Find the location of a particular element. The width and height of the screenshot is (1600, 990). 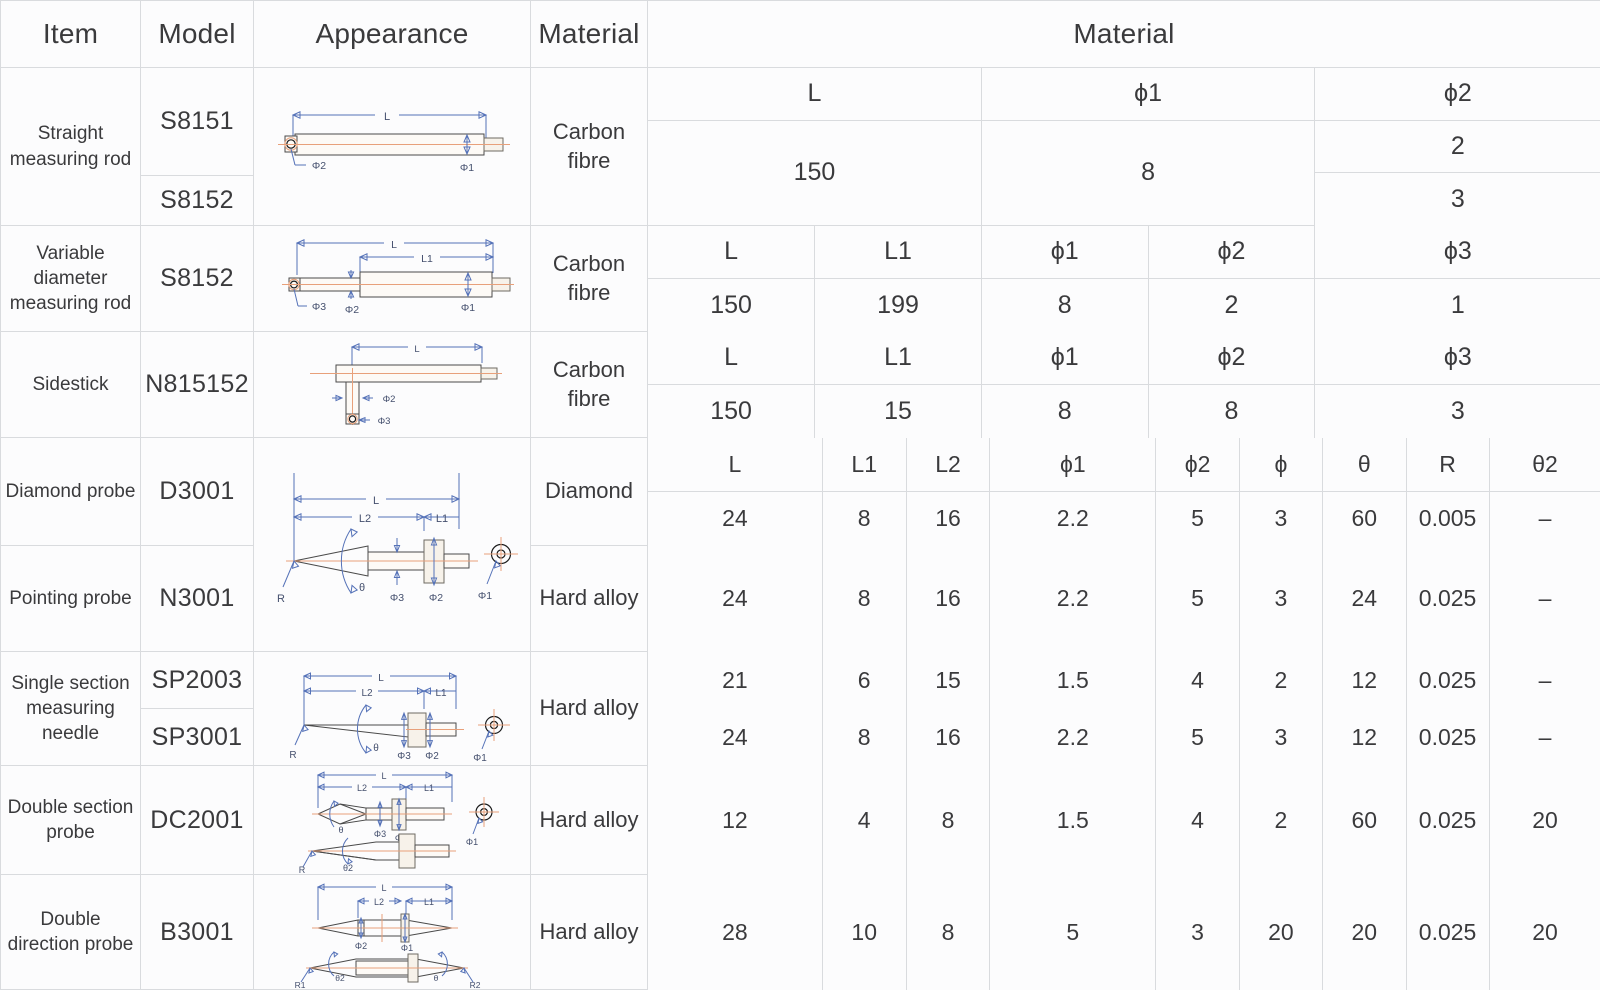

dim-value: 60 is located at coordinates (1364, 519).